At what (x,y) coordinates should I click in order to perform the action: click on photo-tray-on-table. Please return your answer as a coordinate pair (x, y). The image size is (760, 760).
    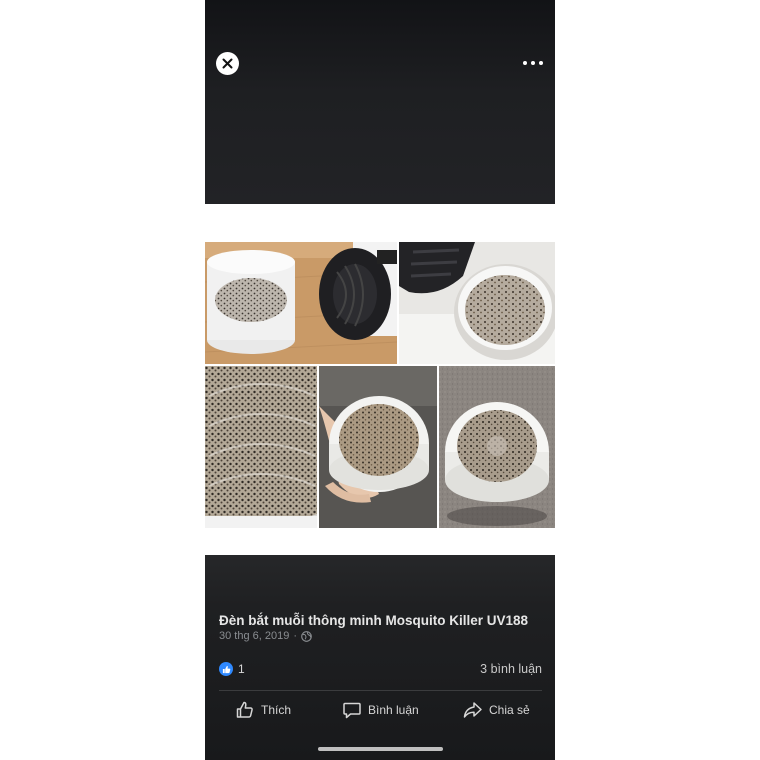
    Looking at the image, I should click on (301, 303).